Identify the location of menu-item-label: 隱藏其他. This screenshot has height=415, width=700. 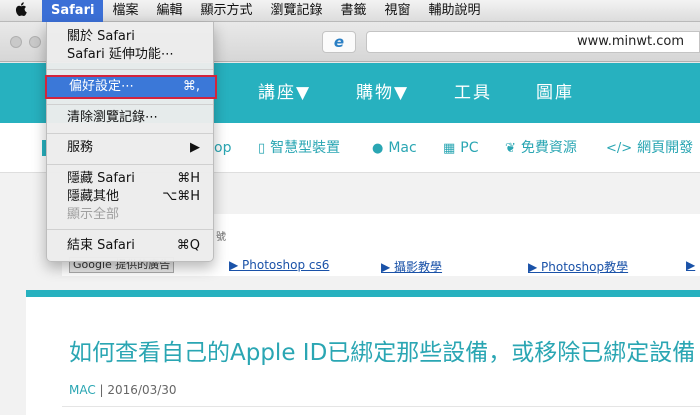
(93, 196).